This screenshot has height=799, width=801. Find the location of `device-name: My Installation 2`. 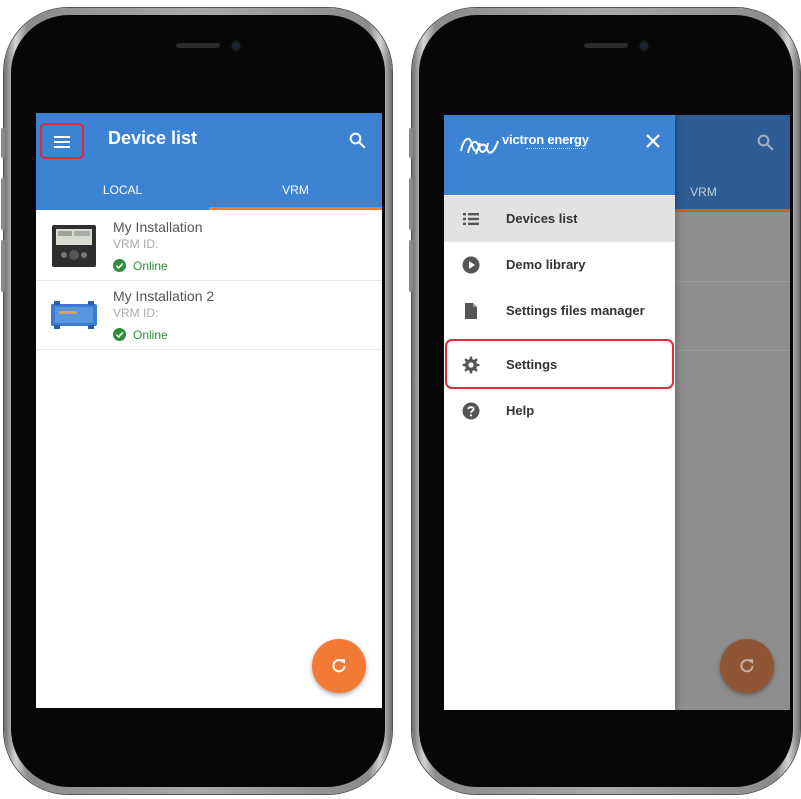

device-name: My Installation 2 is located at coordinates (164, 296).